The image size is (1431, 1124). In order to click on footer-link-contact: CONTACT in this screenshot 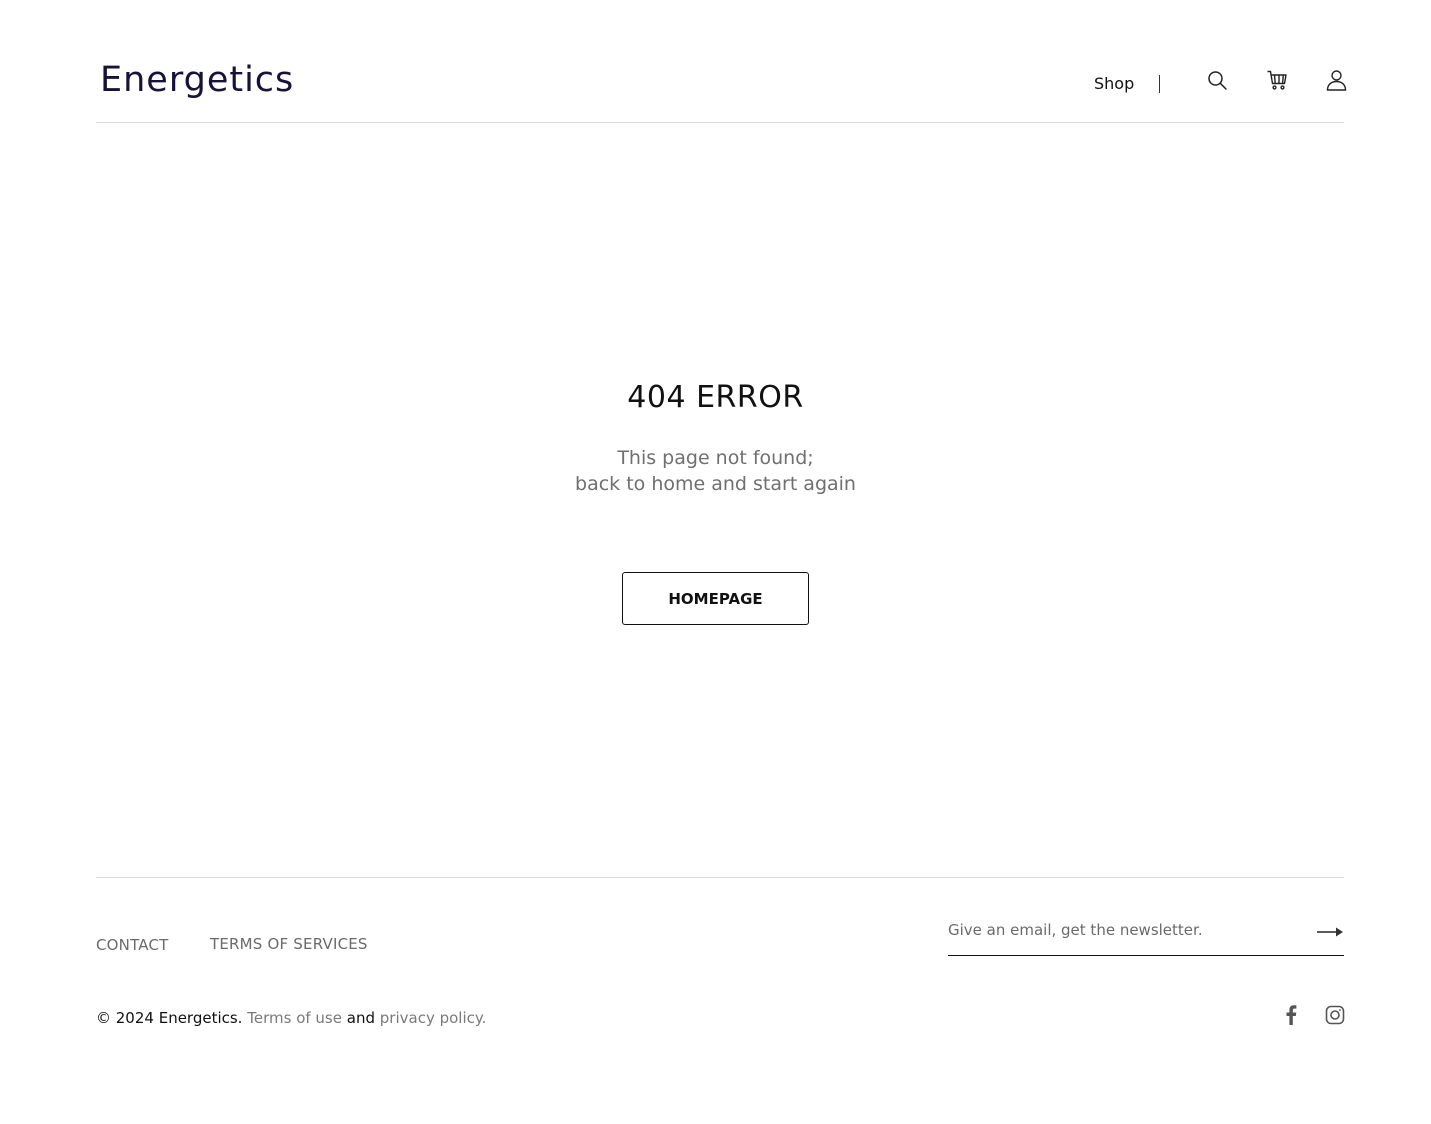, I will do `click(132, 945)`.